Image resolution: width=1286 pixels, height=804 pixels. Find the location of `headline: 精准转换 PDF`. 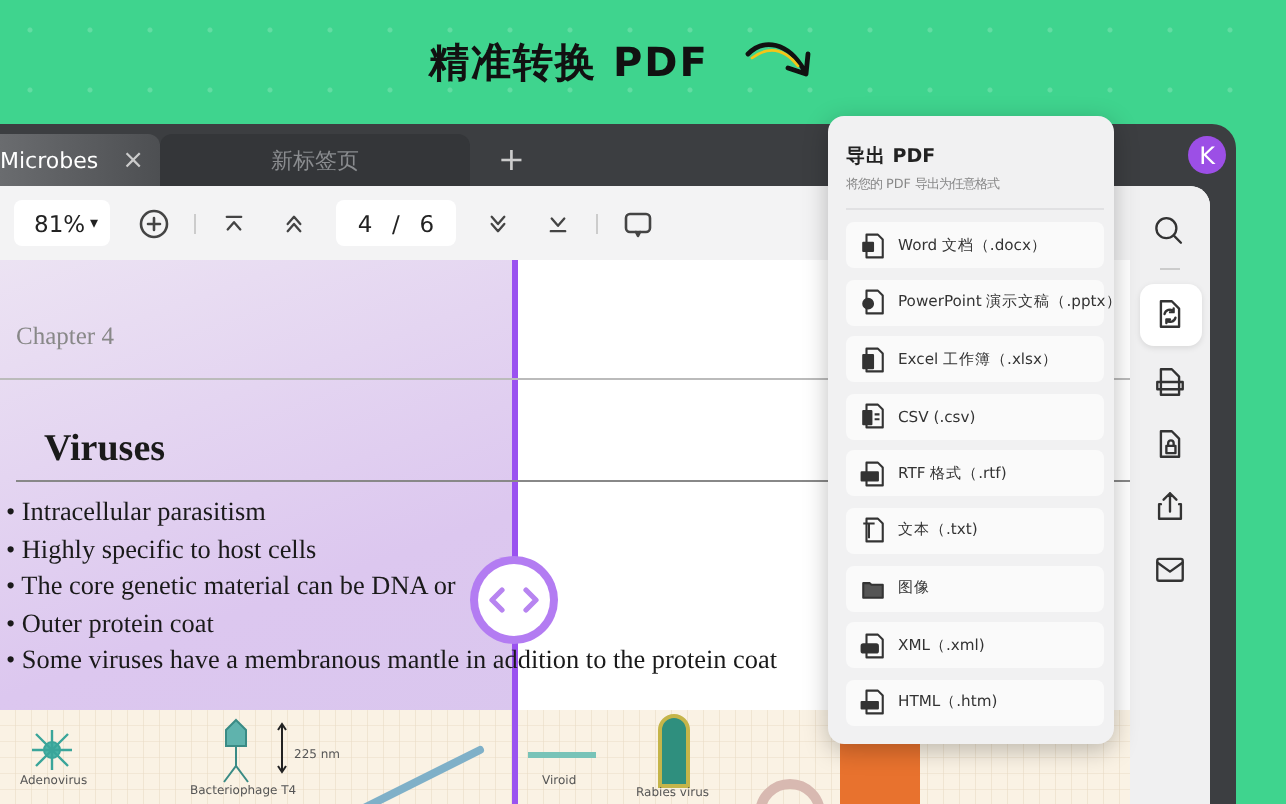

headline: 精准转换 PDF is located at coordinates (569, 62).